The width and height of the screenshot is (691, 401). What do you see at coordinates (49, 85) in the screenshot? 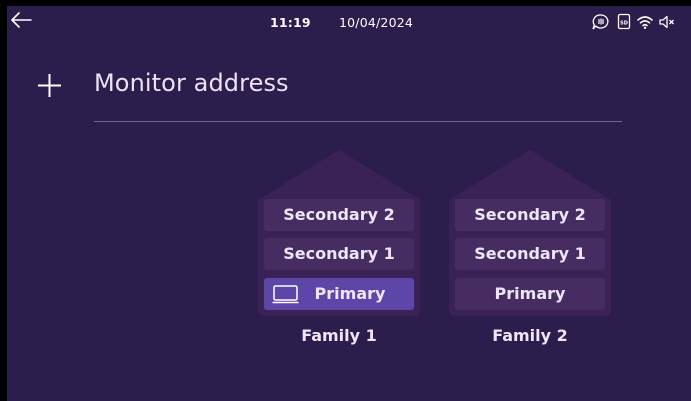
I see `plus-icon` at bounding box center [49, 85].